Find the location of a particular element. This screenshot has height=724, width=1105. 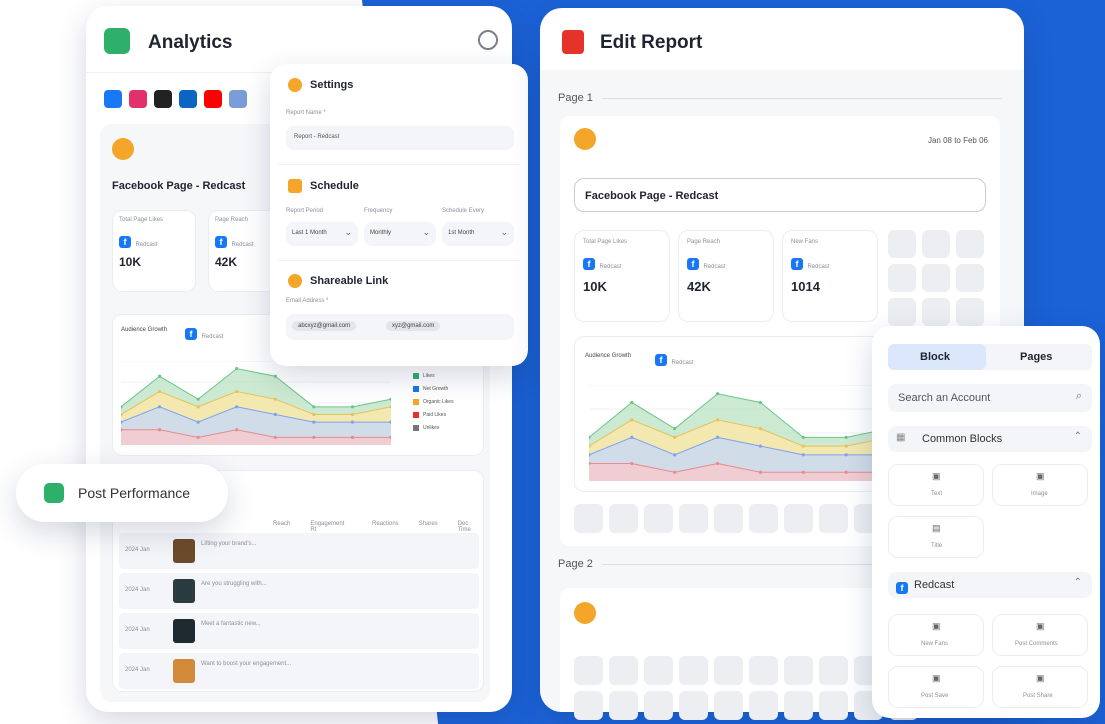

period-value: Last 1 Month is located at coordinates (309, 233).